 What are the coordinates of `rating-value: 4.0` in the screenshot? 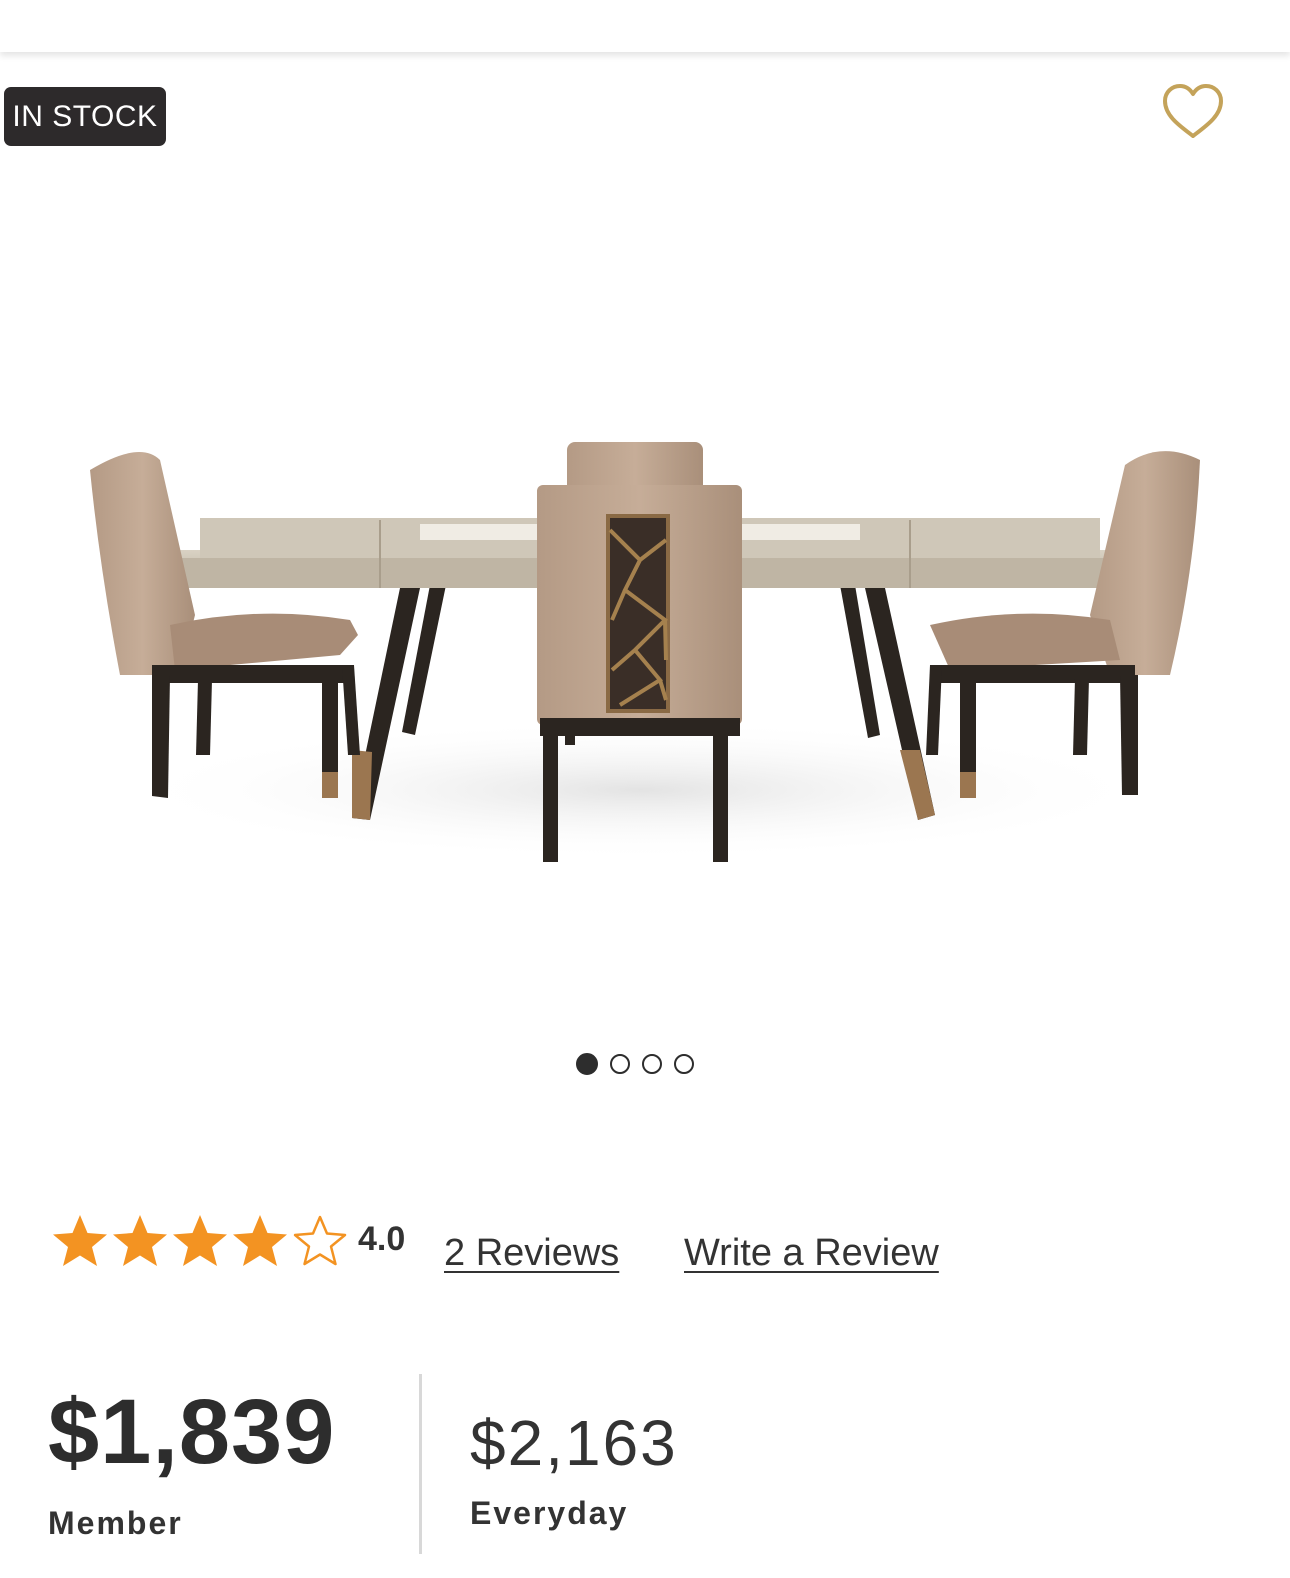 It's located at (382, 1239).